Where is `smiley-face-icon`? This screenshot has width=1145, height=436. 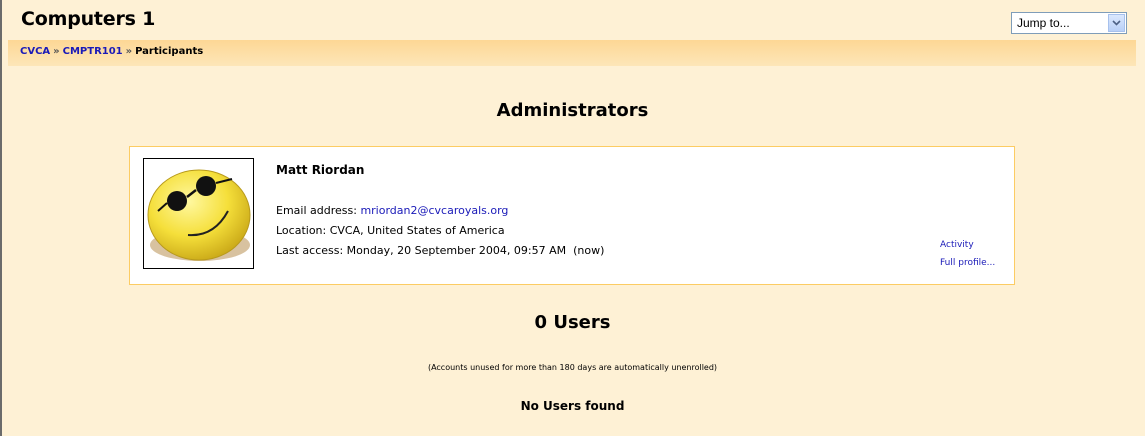
smiley-face-icon is located at coordinates (199, 215).